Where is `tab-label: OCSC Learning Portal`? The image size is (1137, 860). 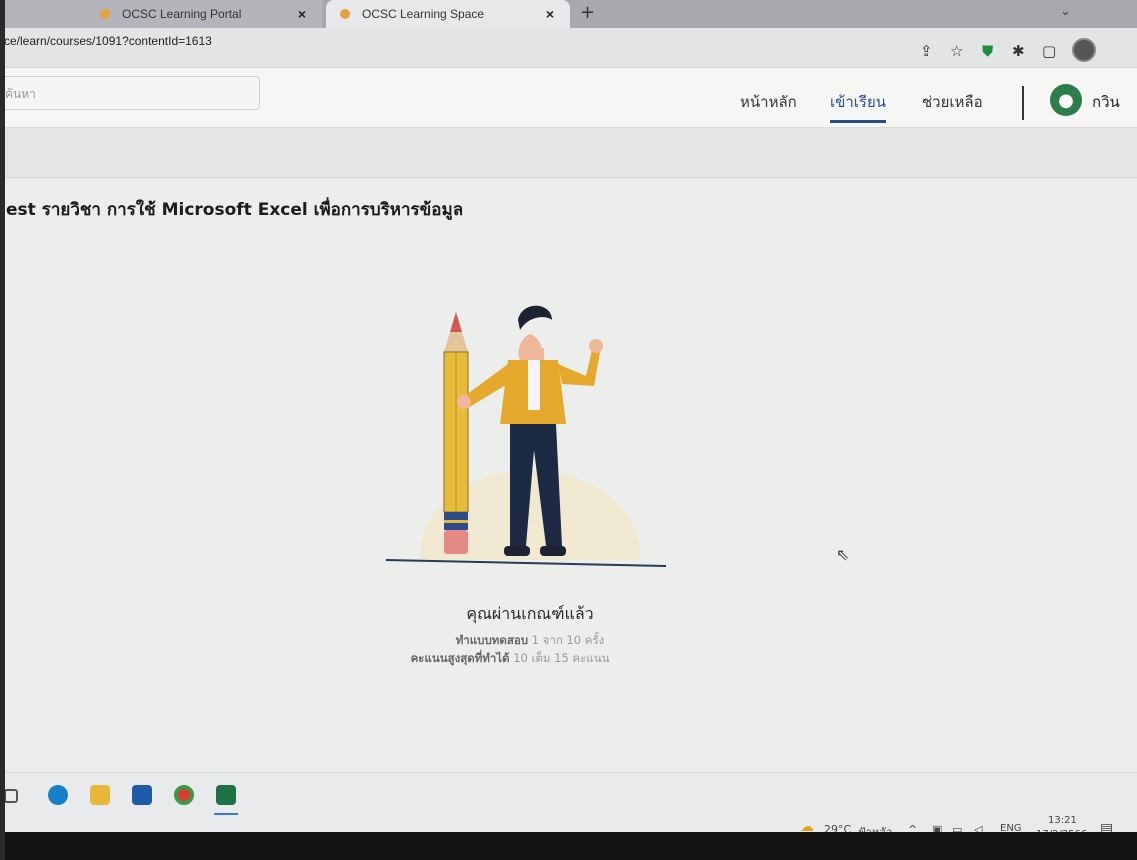
tab-label: OCSC Learning Portal is located at coordinates (182, 14).